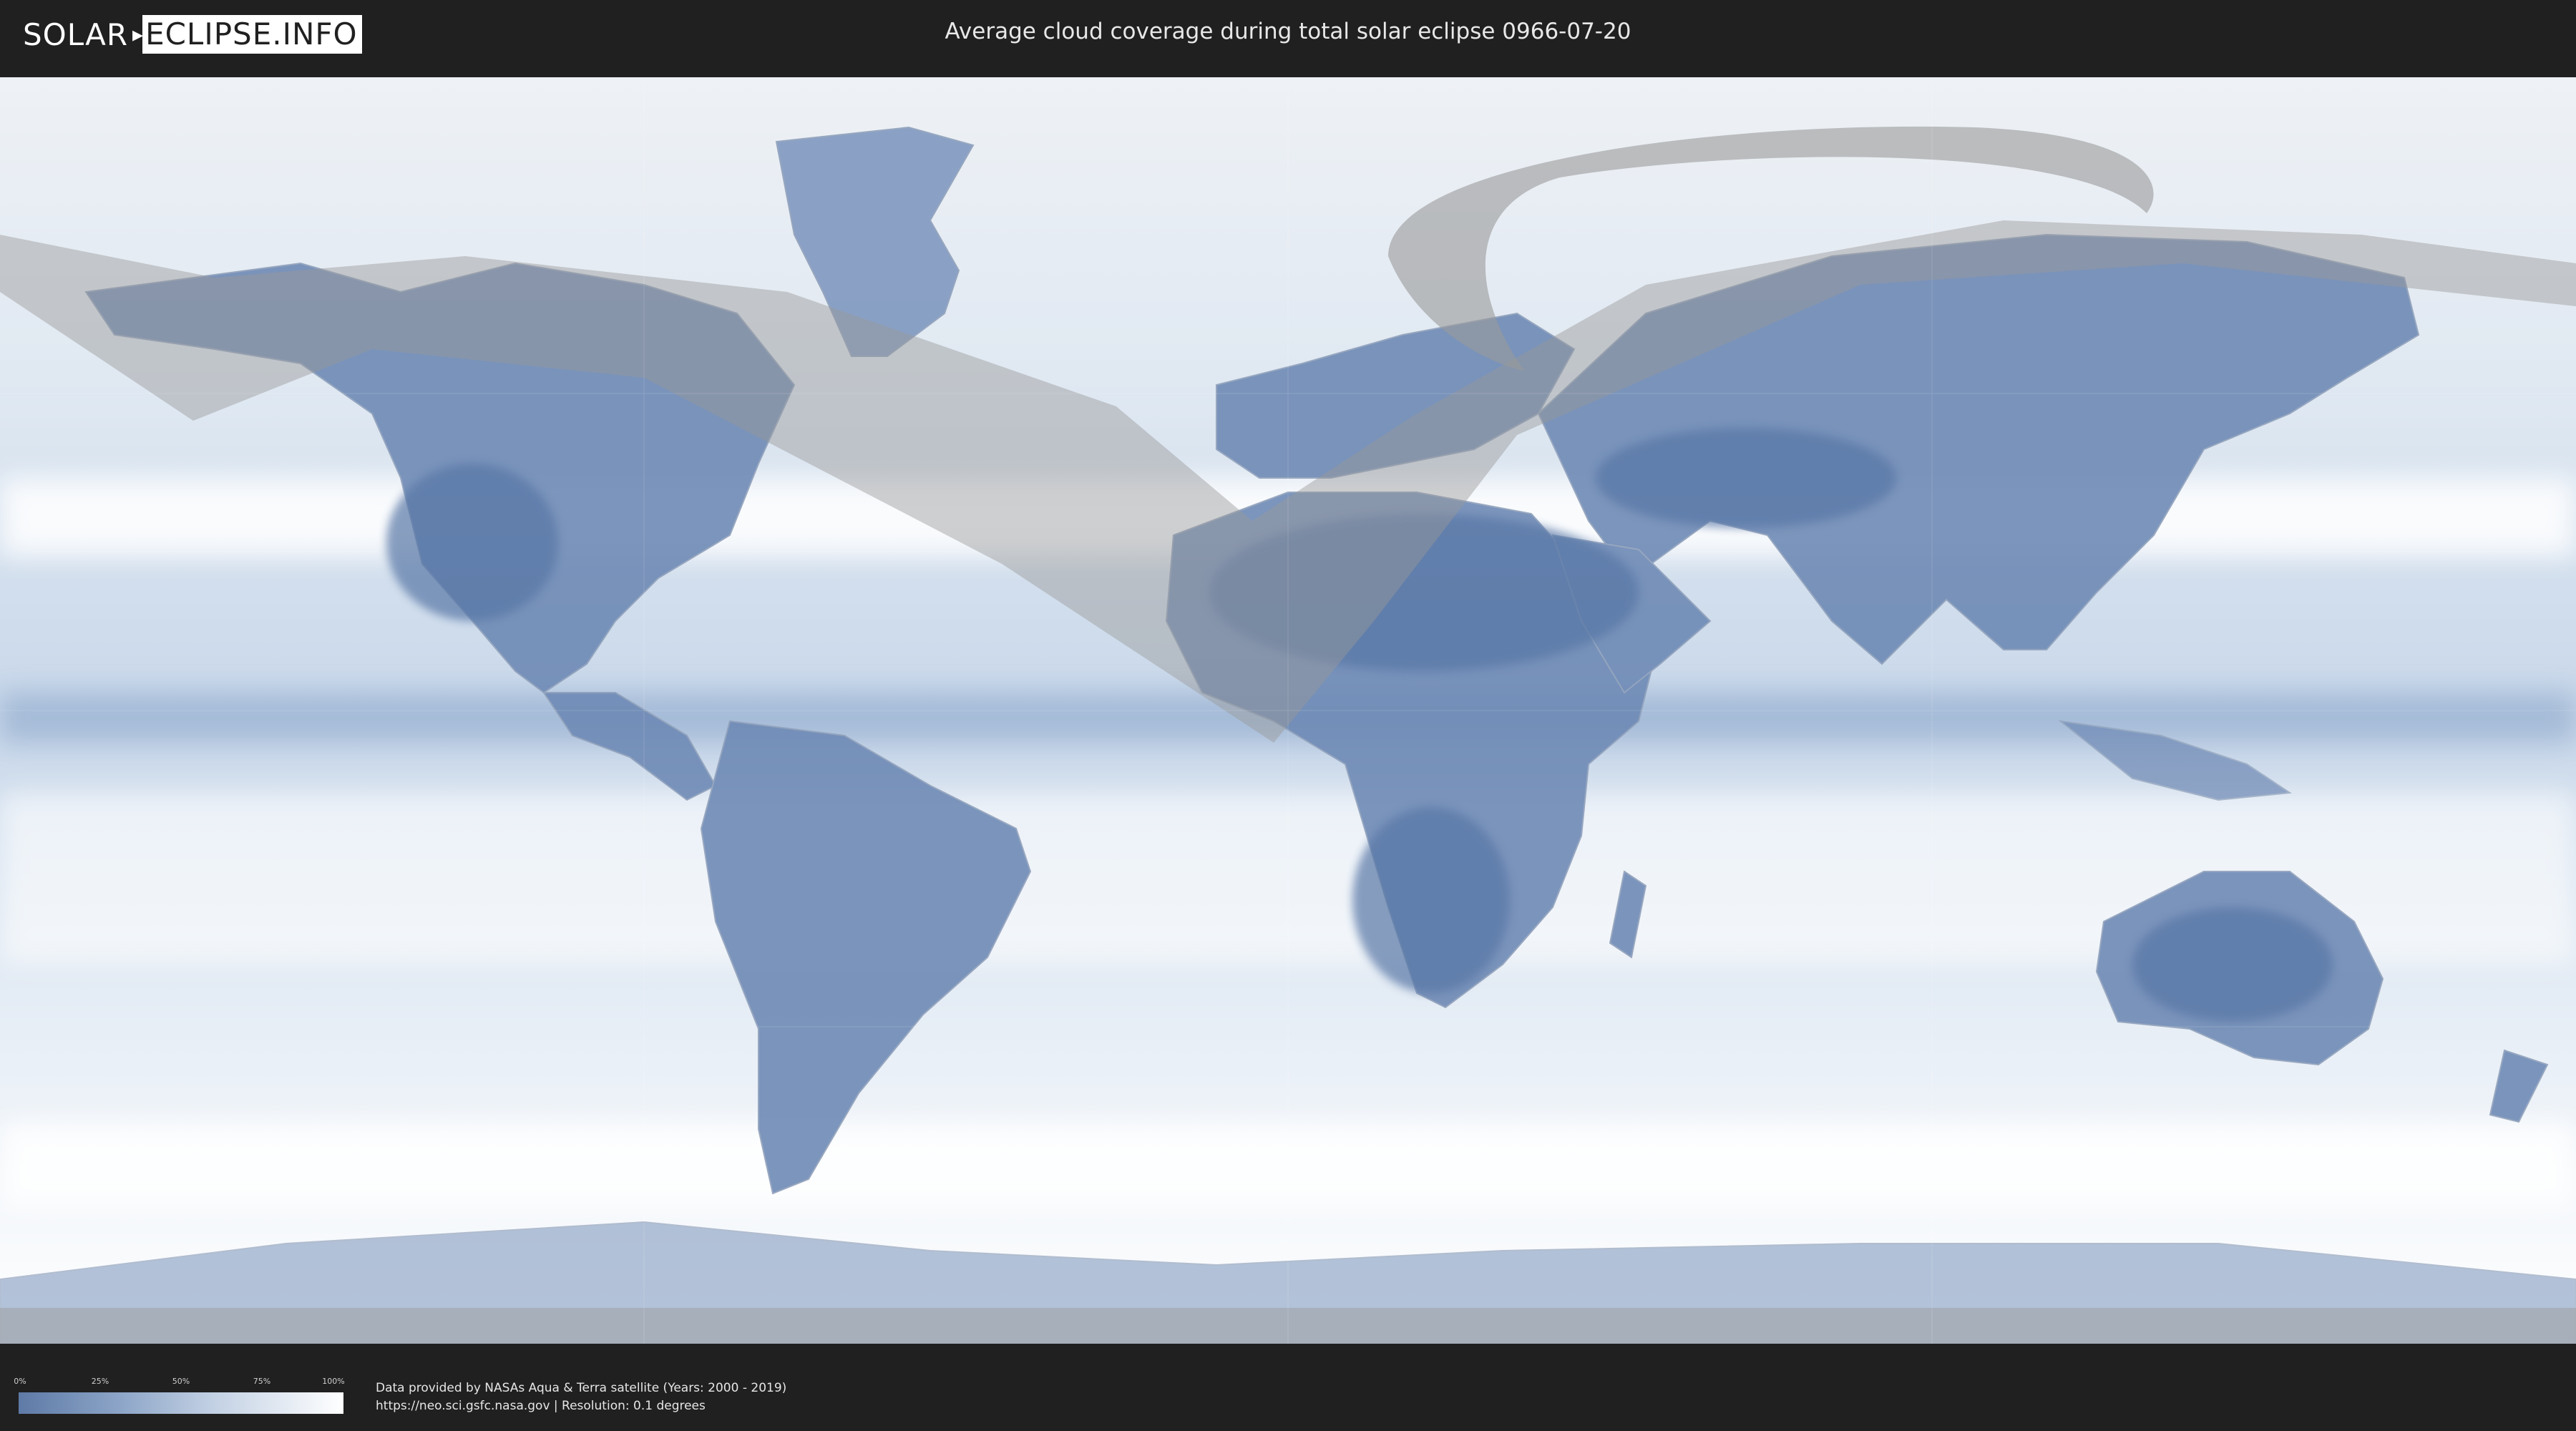 The image size is (2576, 1431). Describe the element at coordinates (333, 1382) in the screenshot. I see `legend-tick-100: 100%` at that location.